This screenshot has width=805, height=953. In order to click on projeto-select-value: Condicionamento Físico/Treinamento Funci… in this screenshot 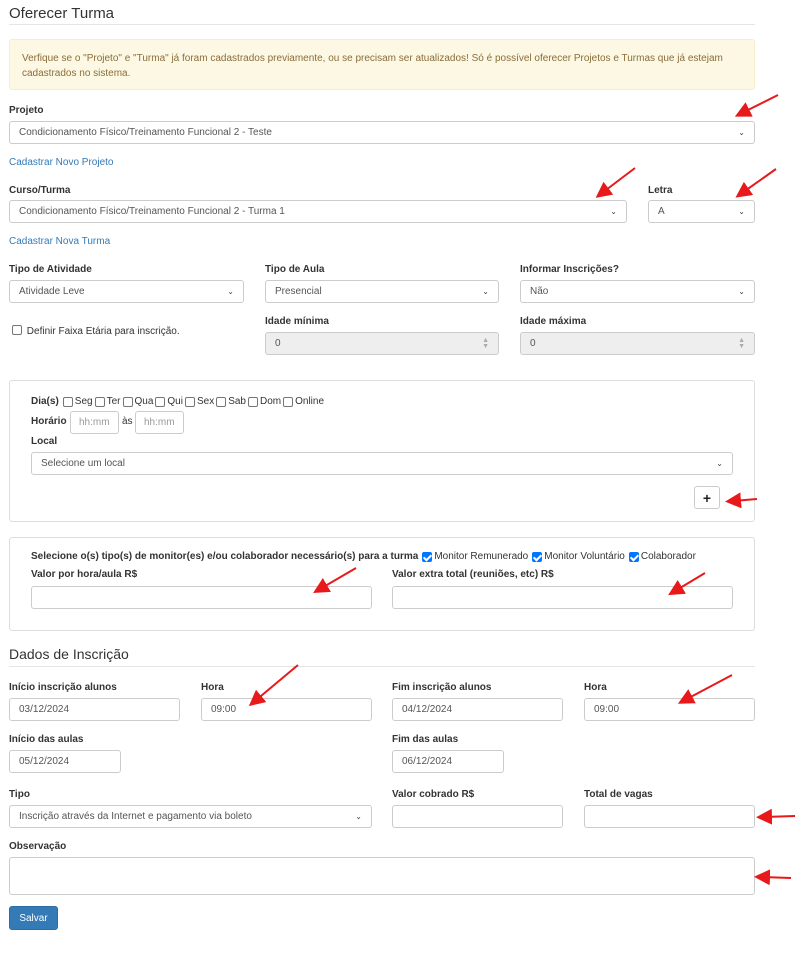, I will do `click(145, 132)`.